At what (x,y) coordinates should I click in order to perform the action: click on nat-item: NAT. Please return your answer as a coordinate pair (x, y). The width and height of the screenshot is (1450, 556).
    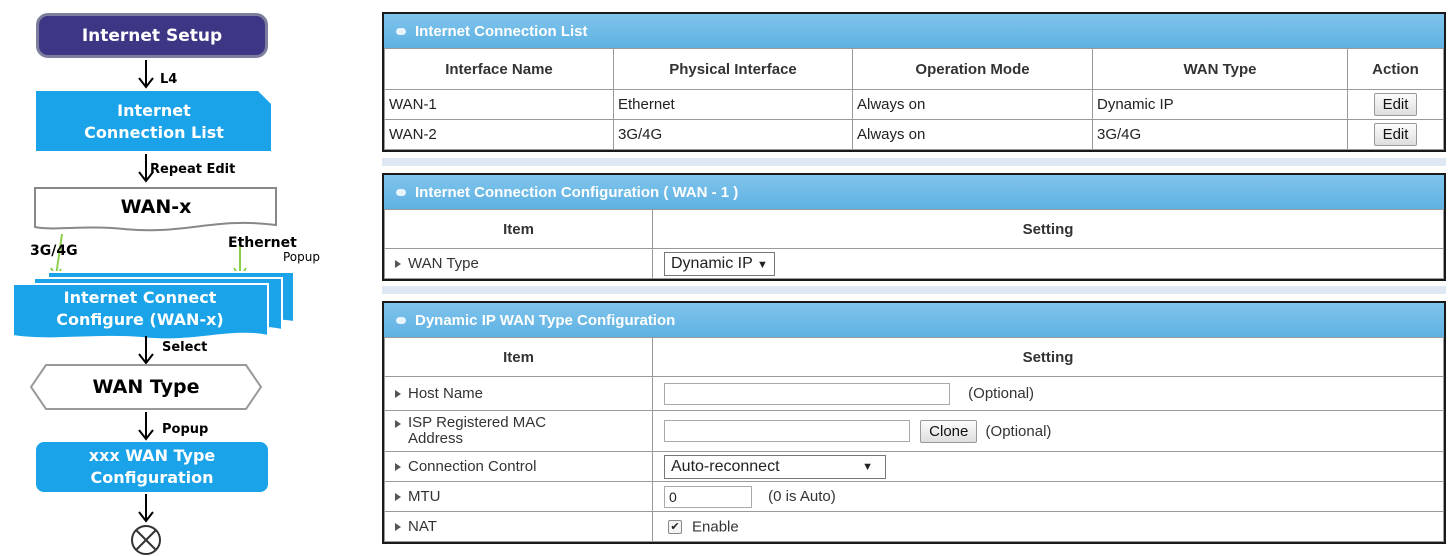
    Looking at the image, I should click on (518, 526).